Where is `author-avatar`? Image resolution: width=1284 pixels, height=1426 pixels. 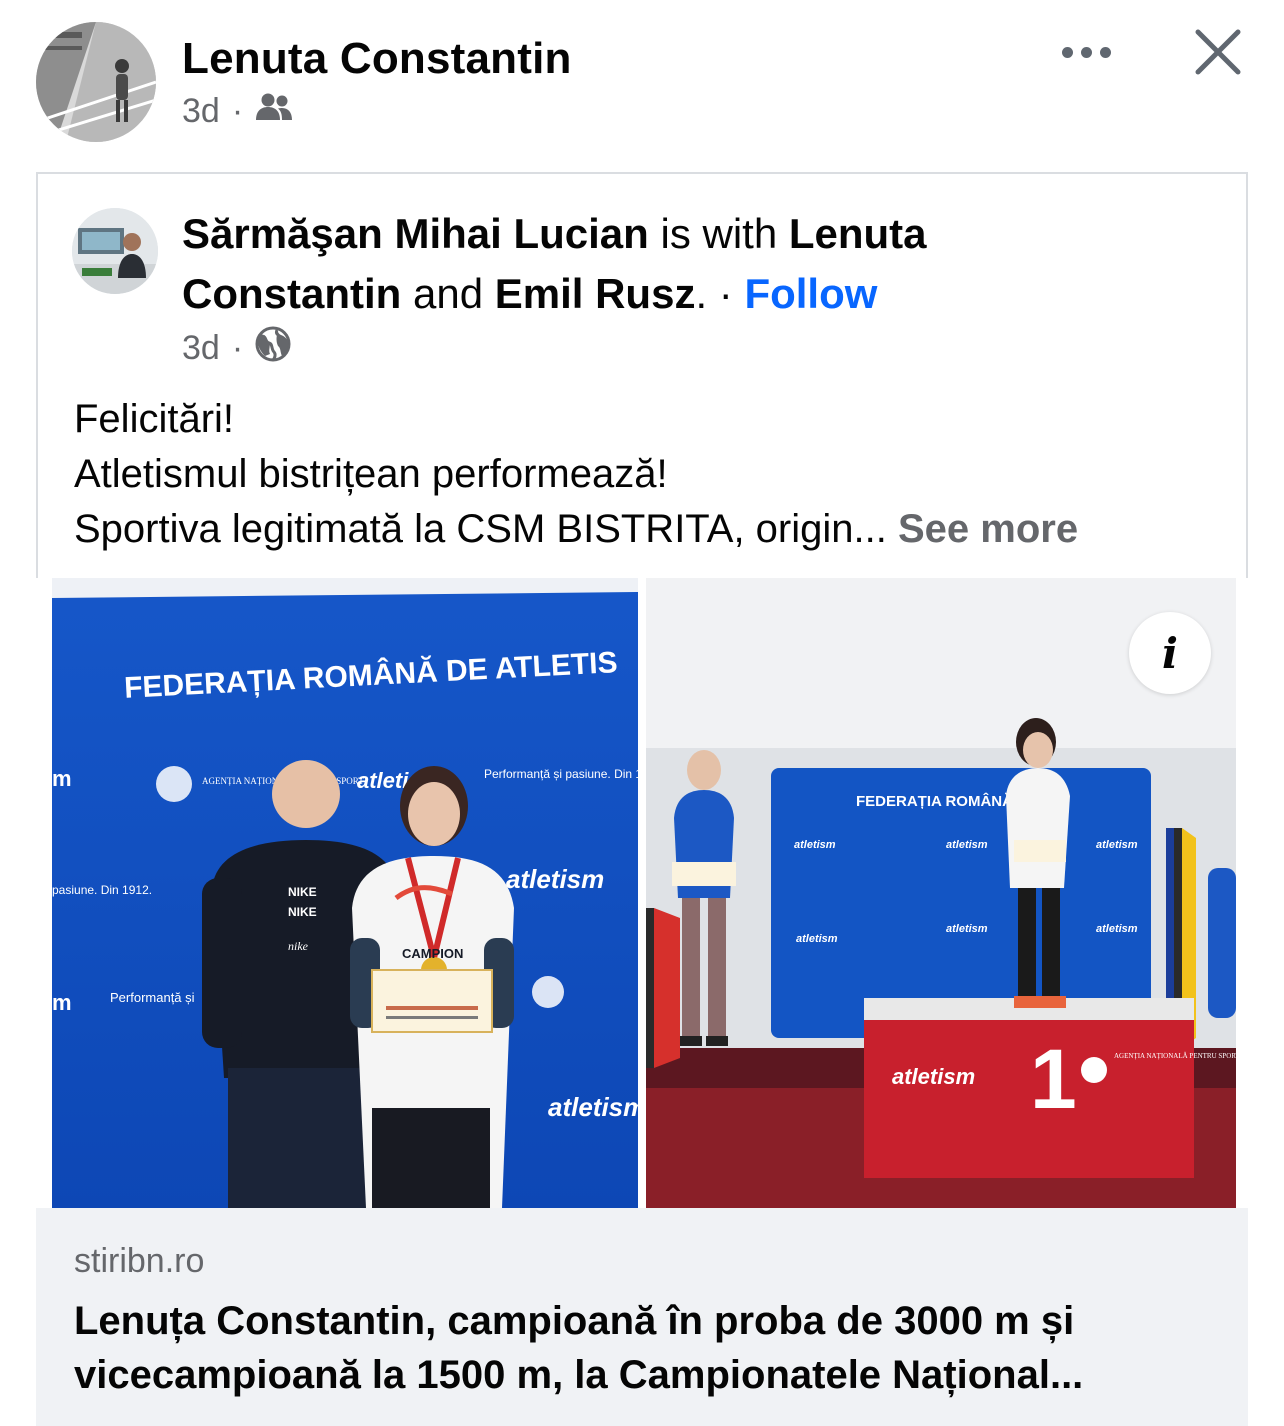
author-avatar is located at coordinates (96, 82).